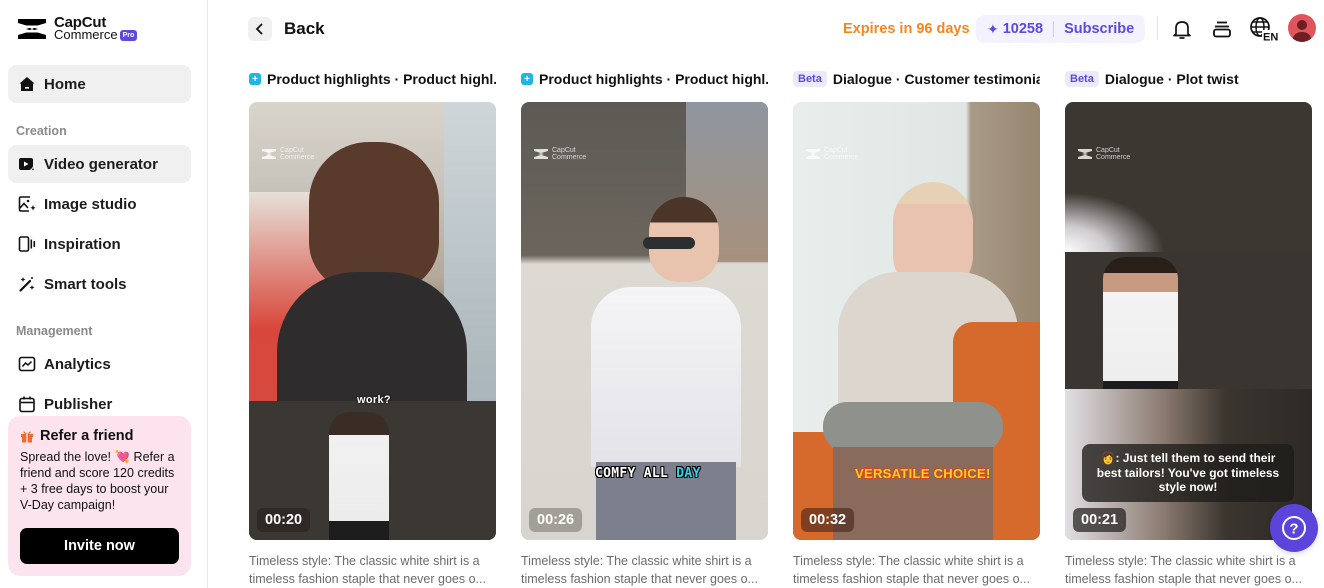  Describe the element at coordinates (128, 35) in the screenshot. I see `pro-badge: Pro` at that location.